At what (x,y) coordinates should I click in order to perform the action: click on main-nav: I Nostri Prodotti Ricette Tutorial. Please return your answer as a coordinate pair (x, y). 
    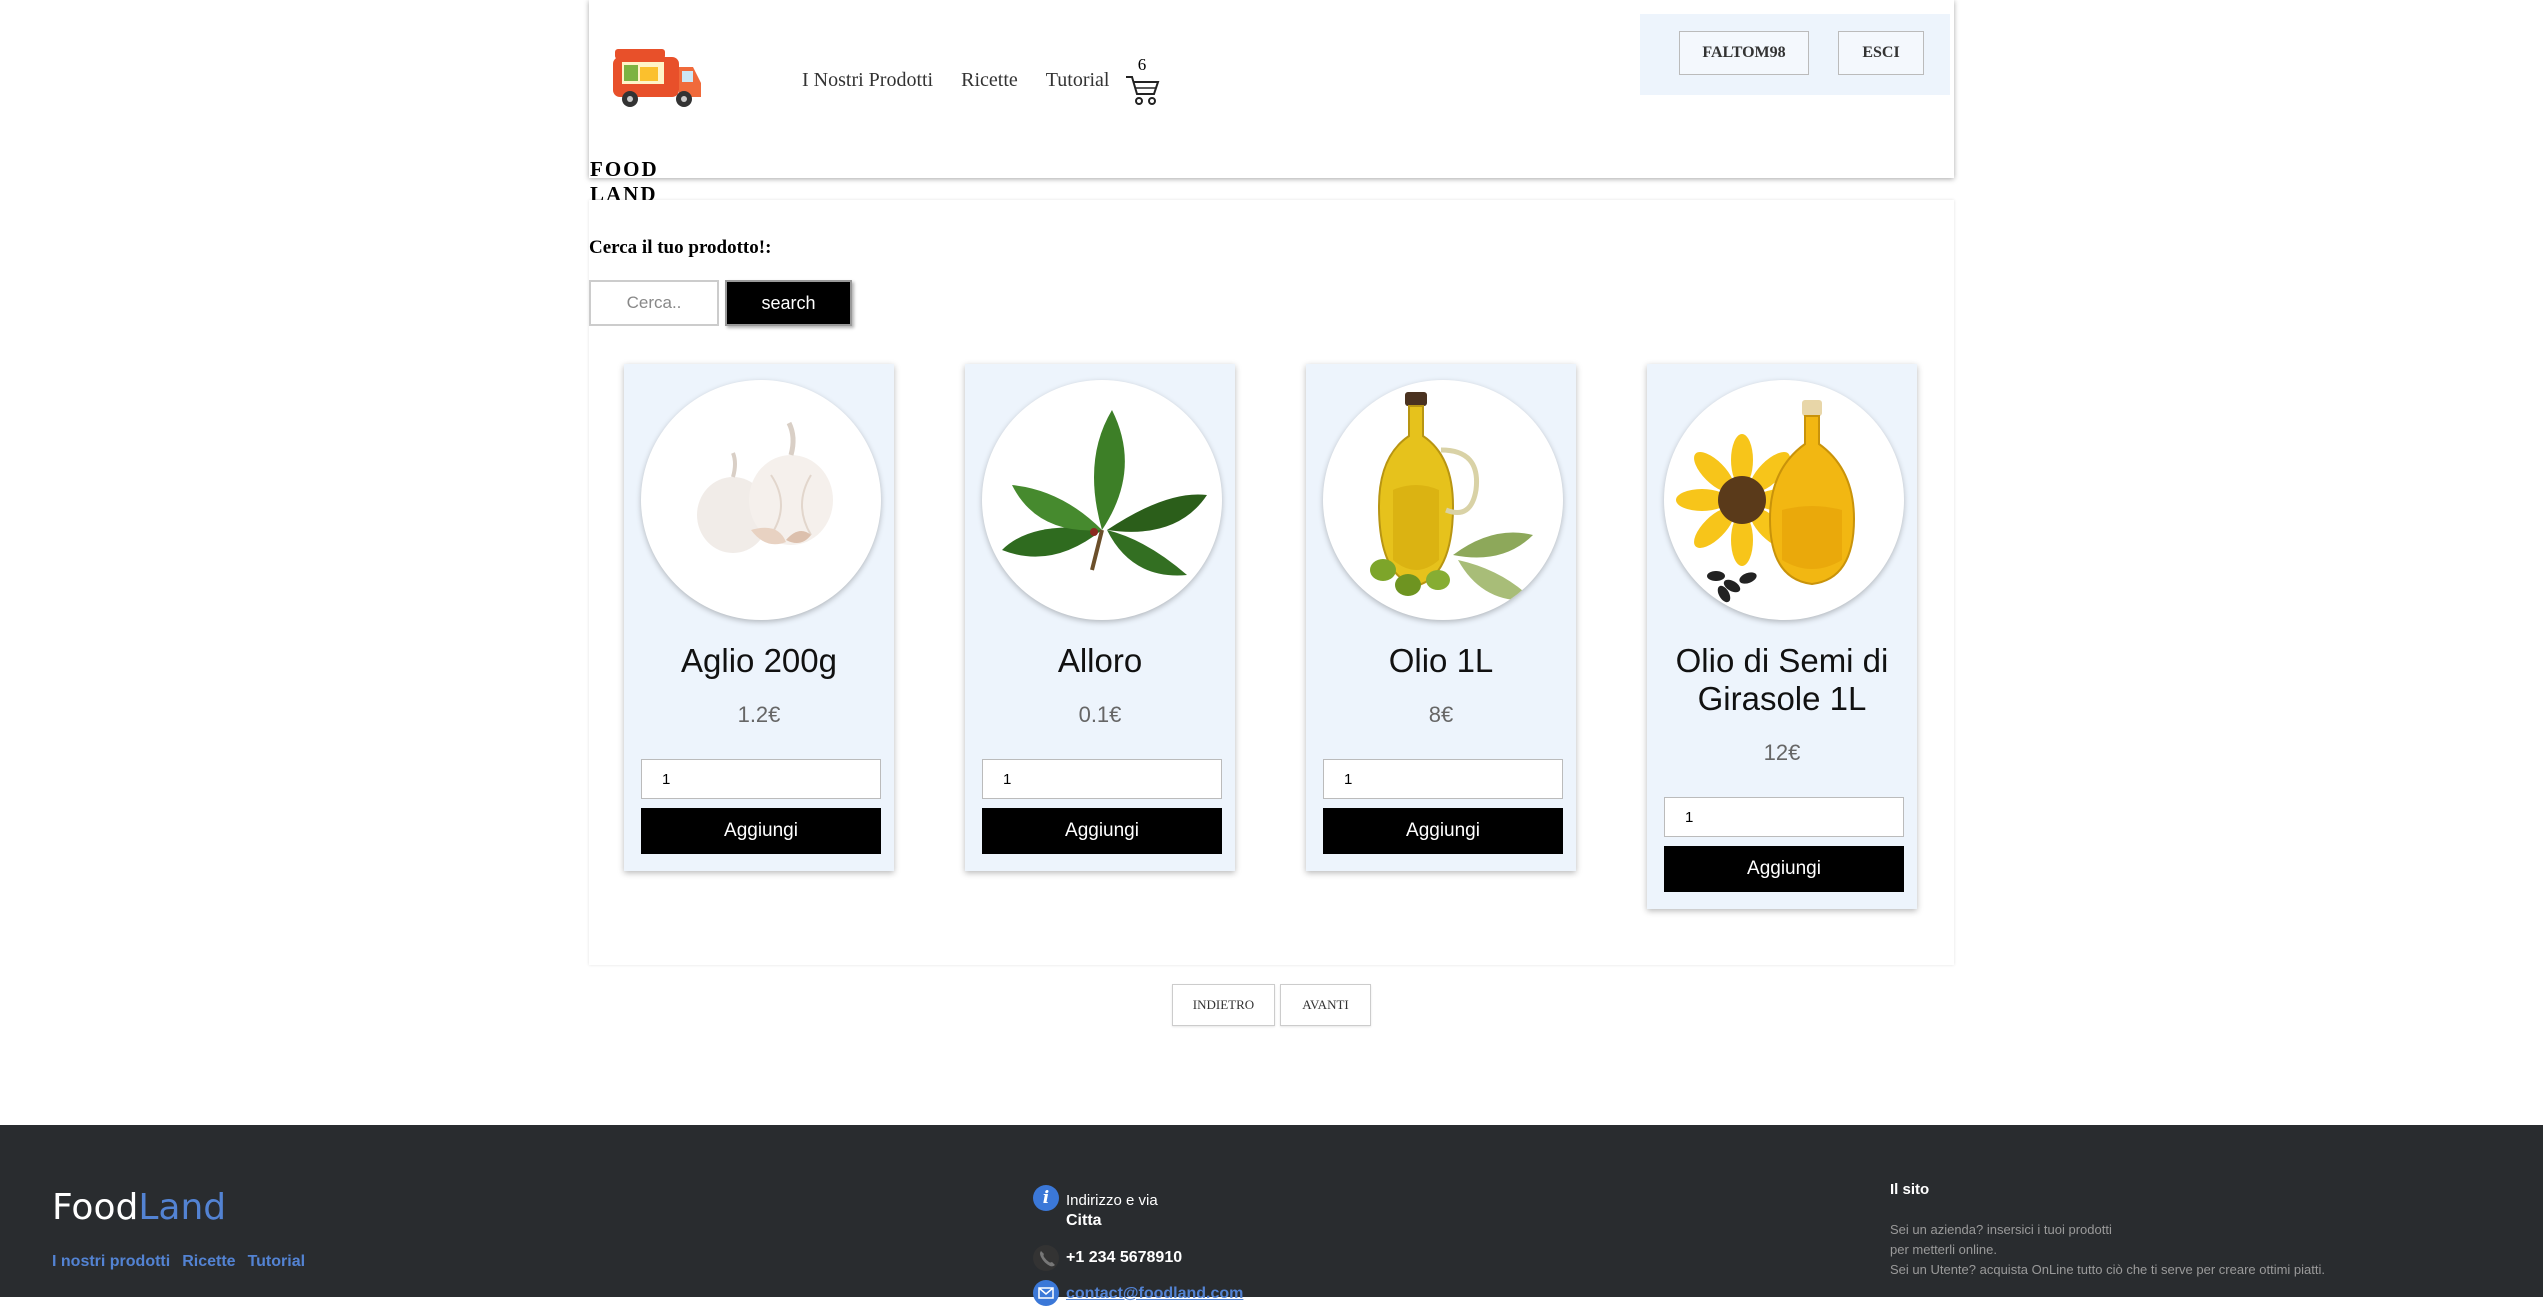
    Looking at the image, I should click on (956, 80).